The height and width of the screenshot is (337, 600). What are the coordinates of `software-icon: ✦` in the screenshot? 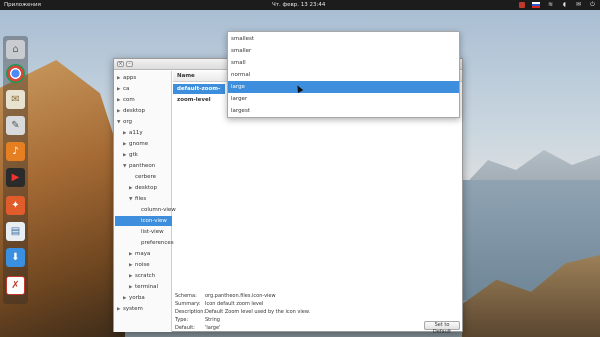 It's located at (15, 205).